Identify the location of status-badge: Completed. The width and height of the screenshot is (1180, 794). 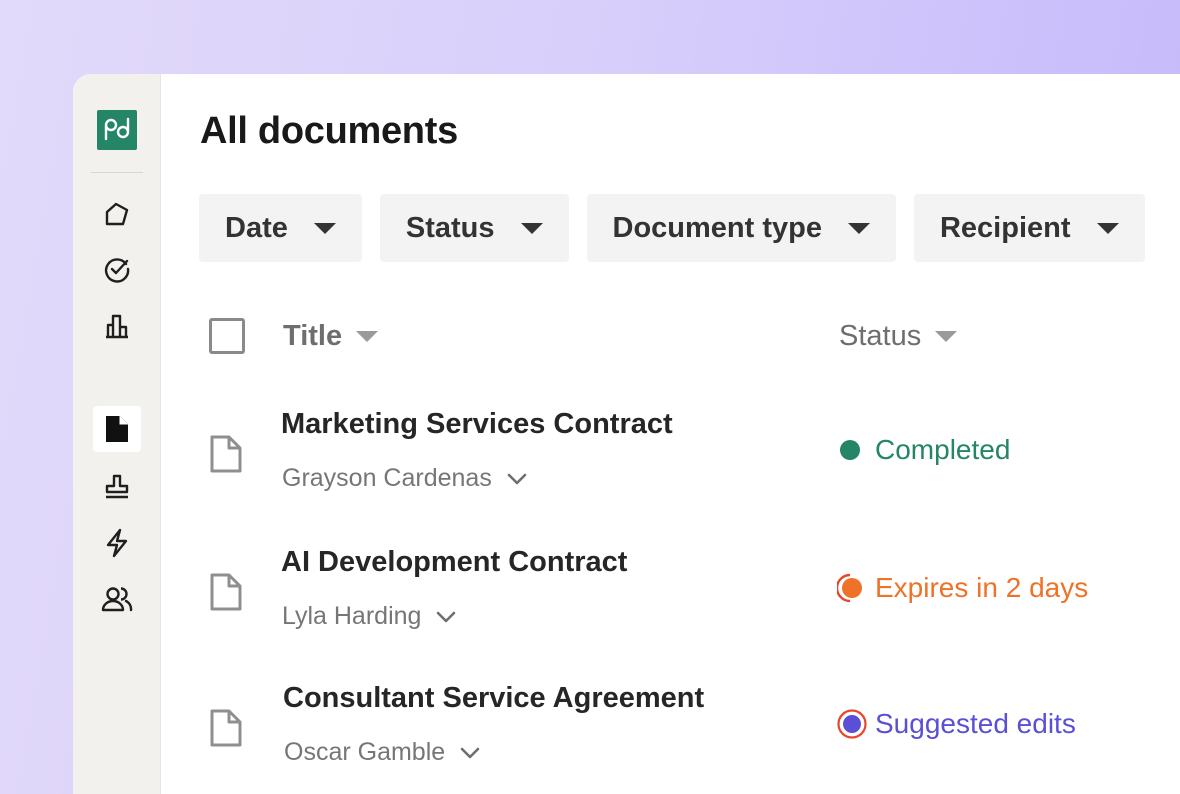
(923, 450).